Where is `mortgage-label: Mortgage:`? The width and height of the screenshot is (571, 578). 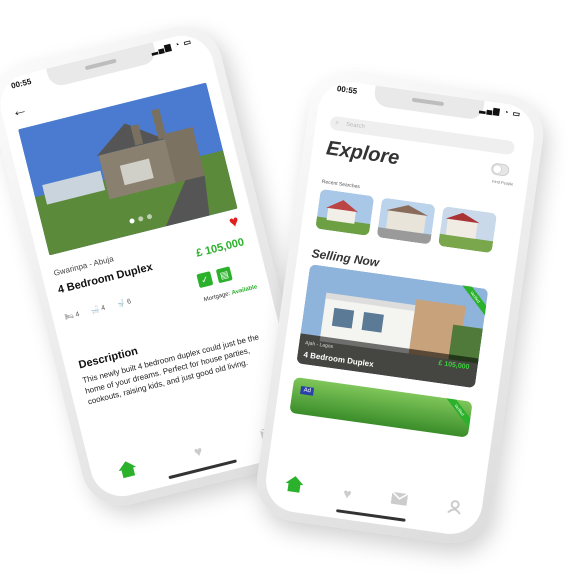
mortgage-label: Mortgage: is located at coordinates (217, 297).